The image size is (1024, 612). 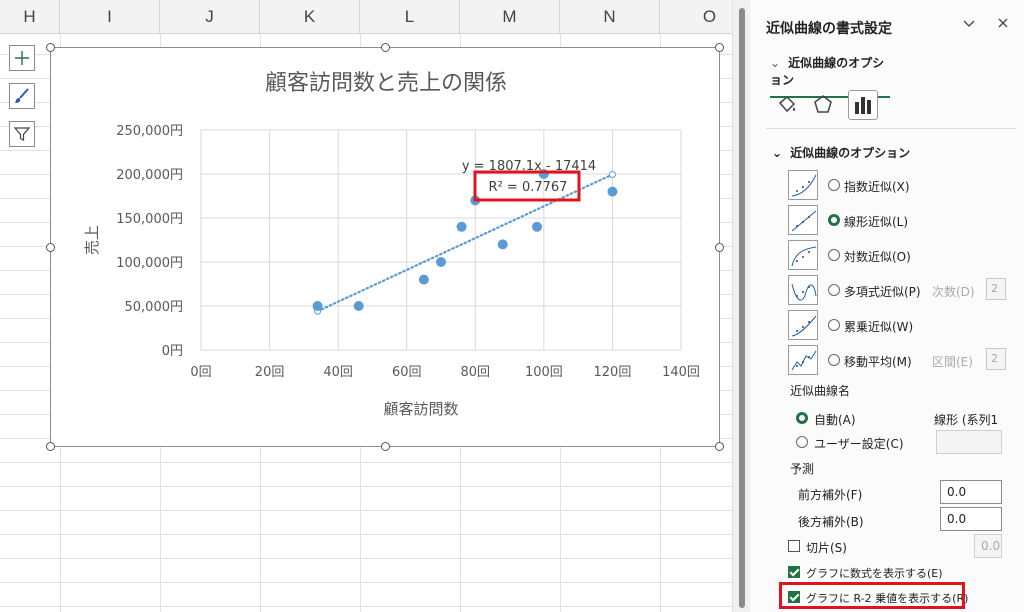 I want to click on resize-handle-bc, so click(x=385, y=446).